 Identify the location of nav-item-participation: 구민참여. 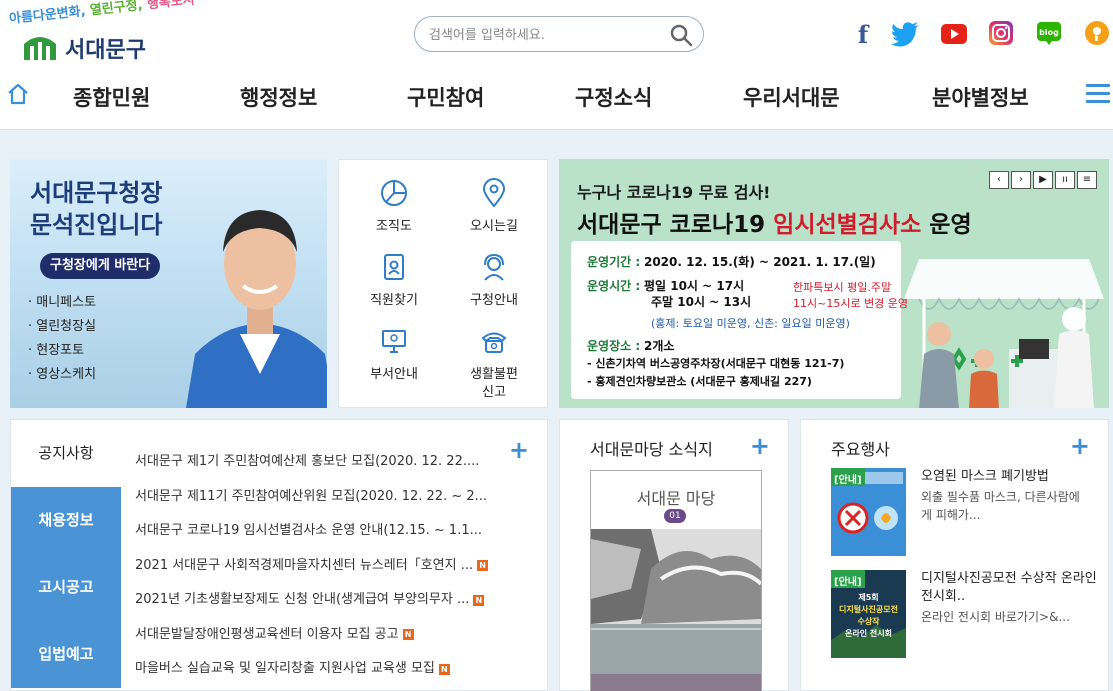
(445, 97).